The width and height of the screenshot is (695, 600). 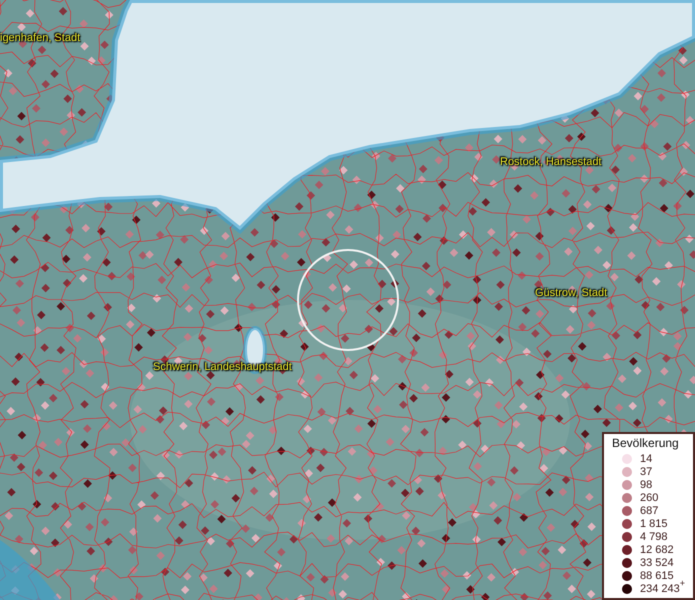 What do you see at coordinates (645, 443) in the screenshot?
I see `legend-title: Bevölkerung` at bounding box center [645, 443].